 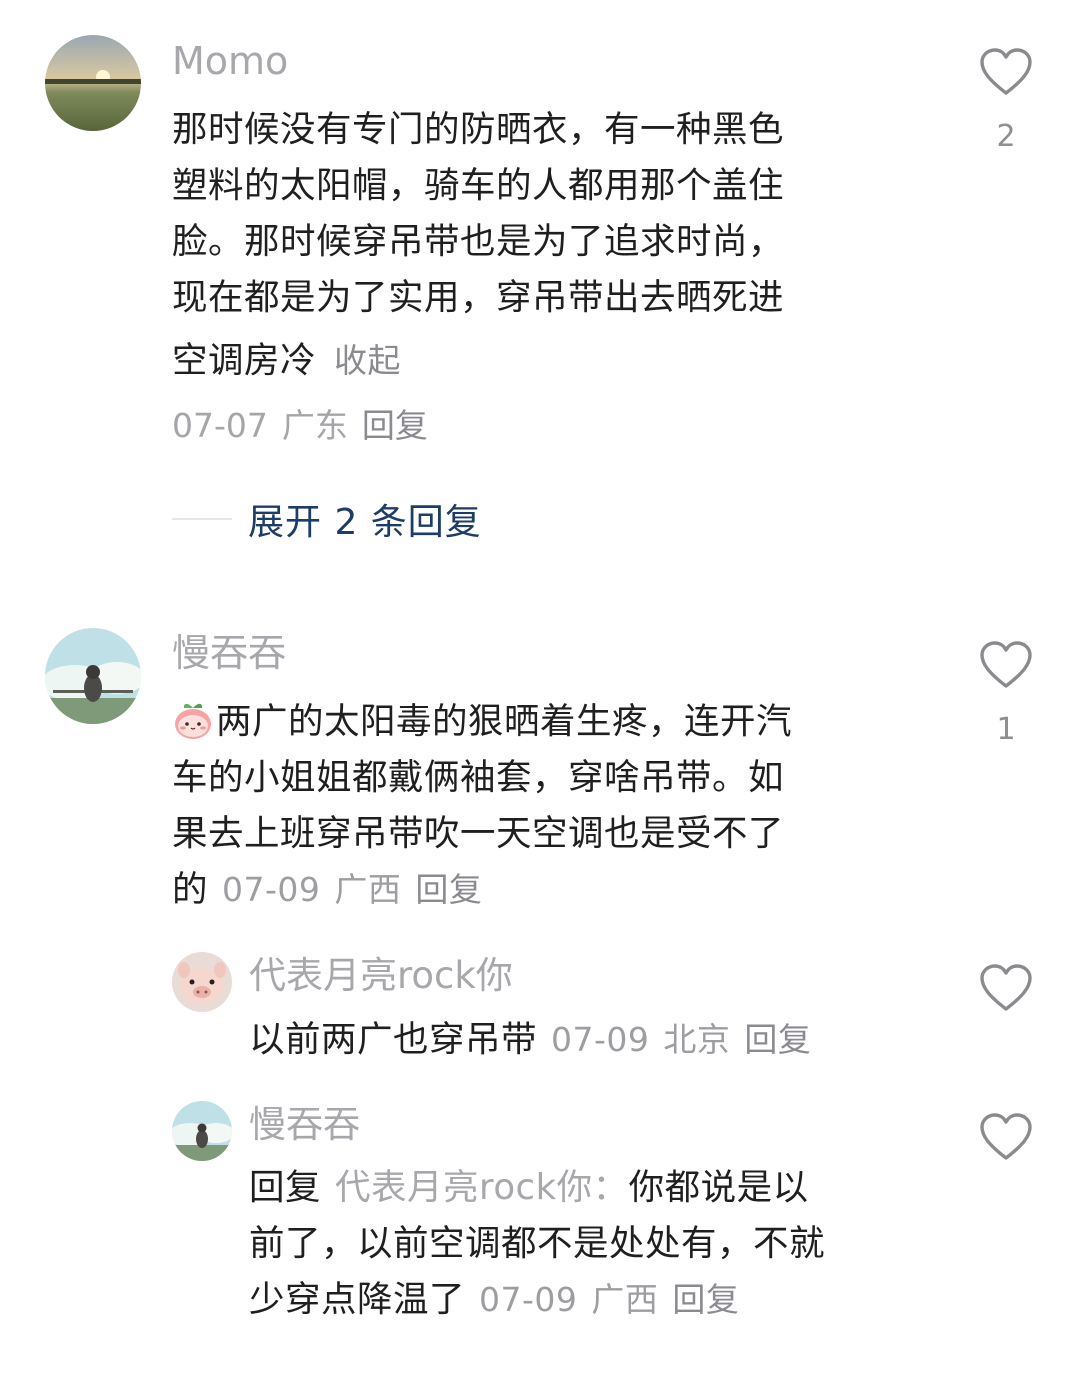 What do you see at coordinates (478, 777) in the screenshot?
I see `comment-text-line: 车的小姐姐都戴俩袖套，穿啥吊带。如` at bounding box center [478, 777].